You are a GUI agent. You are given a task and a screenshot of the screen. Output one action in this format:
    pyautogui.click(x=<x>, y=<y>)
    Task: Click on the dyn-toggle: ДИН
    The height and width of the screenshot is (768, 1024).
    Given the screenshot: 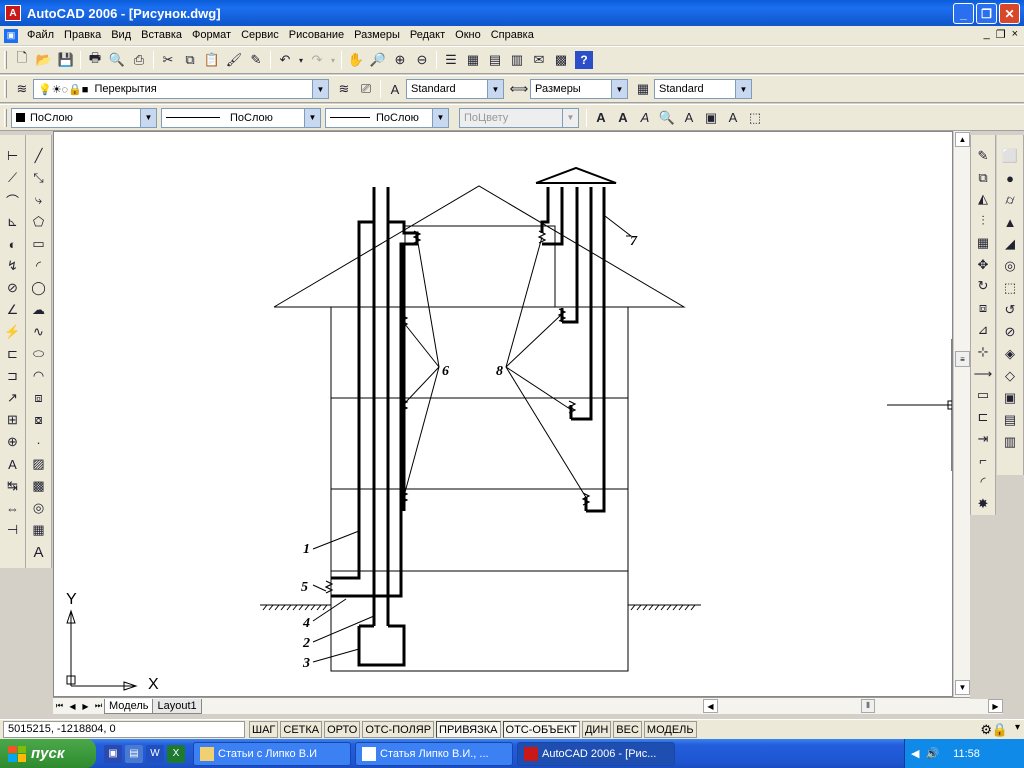 What is the action you would take?
    pyautogui.click(x=596, y=729)
    